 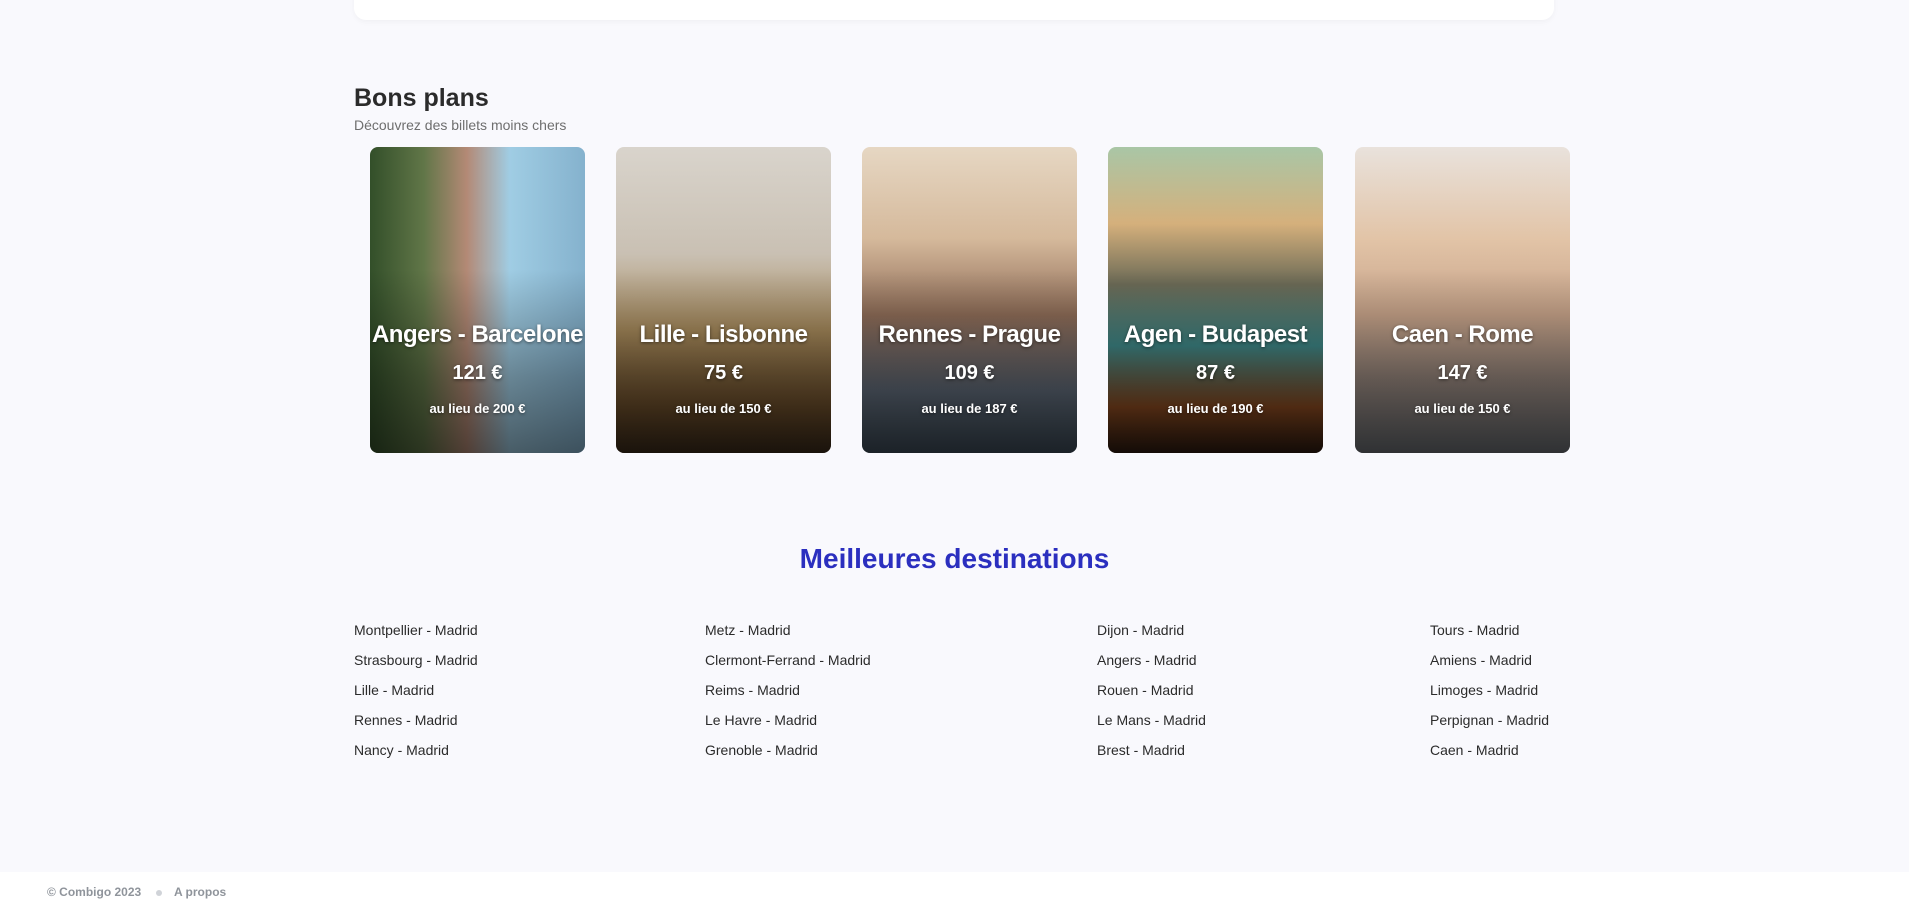 I want to click on destination-link: Rennes - Madrid, so click(x=416, y=725).